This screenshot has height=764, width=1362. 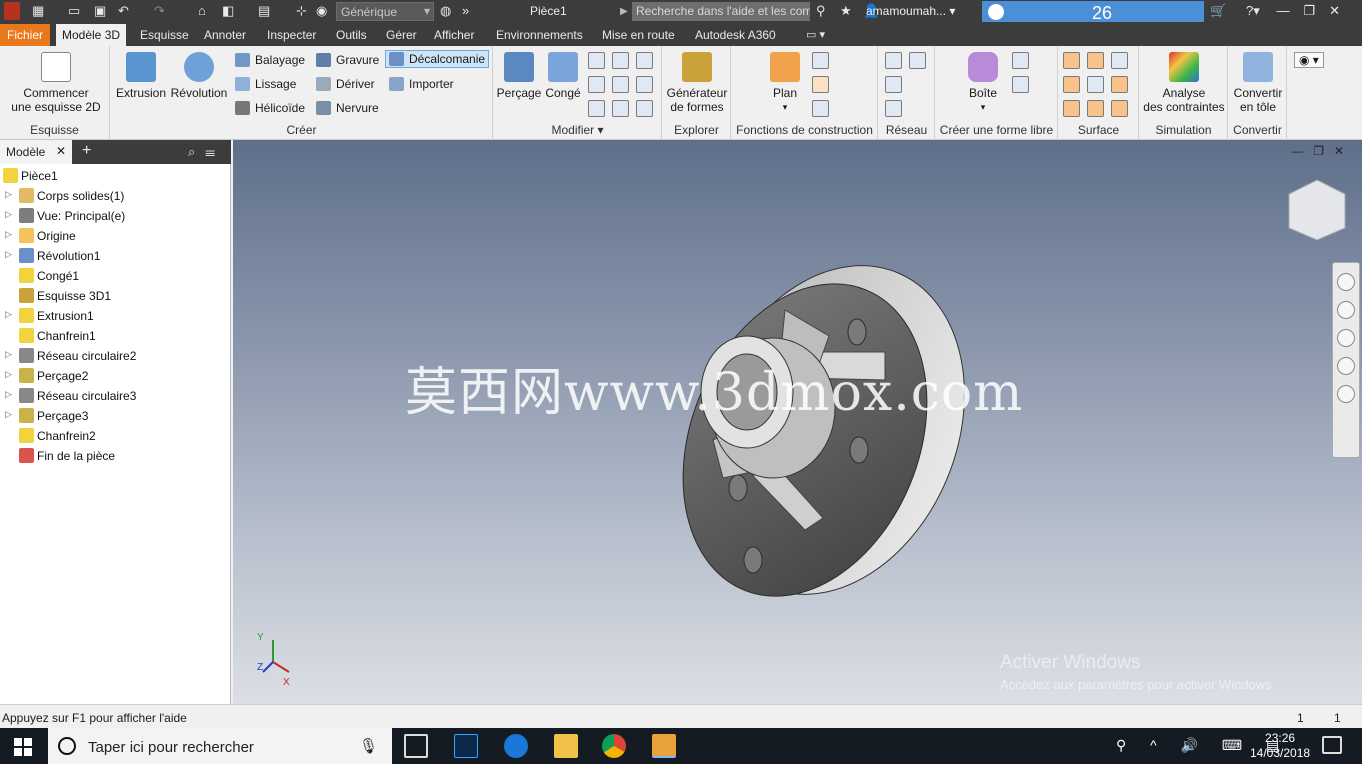 I want to click on expand-arrow-icon: ▶, so click(x=624, y=11).